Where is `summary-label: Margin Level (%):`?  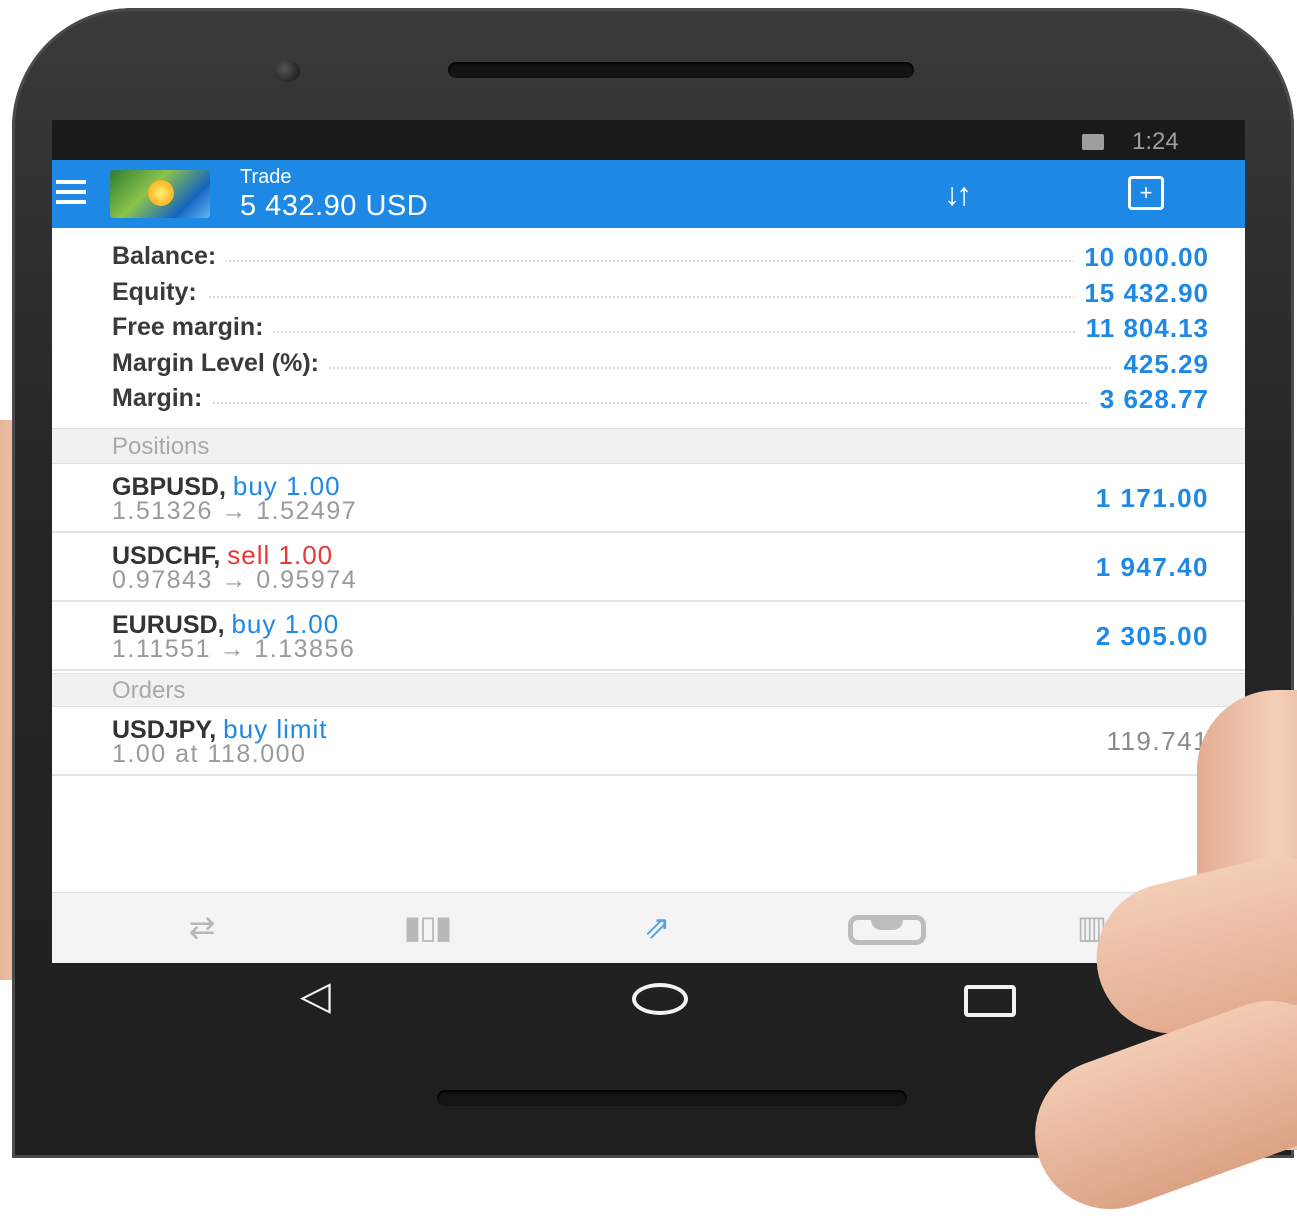 summary-label: Margin Level (%): is located at coordinates (220, 363).